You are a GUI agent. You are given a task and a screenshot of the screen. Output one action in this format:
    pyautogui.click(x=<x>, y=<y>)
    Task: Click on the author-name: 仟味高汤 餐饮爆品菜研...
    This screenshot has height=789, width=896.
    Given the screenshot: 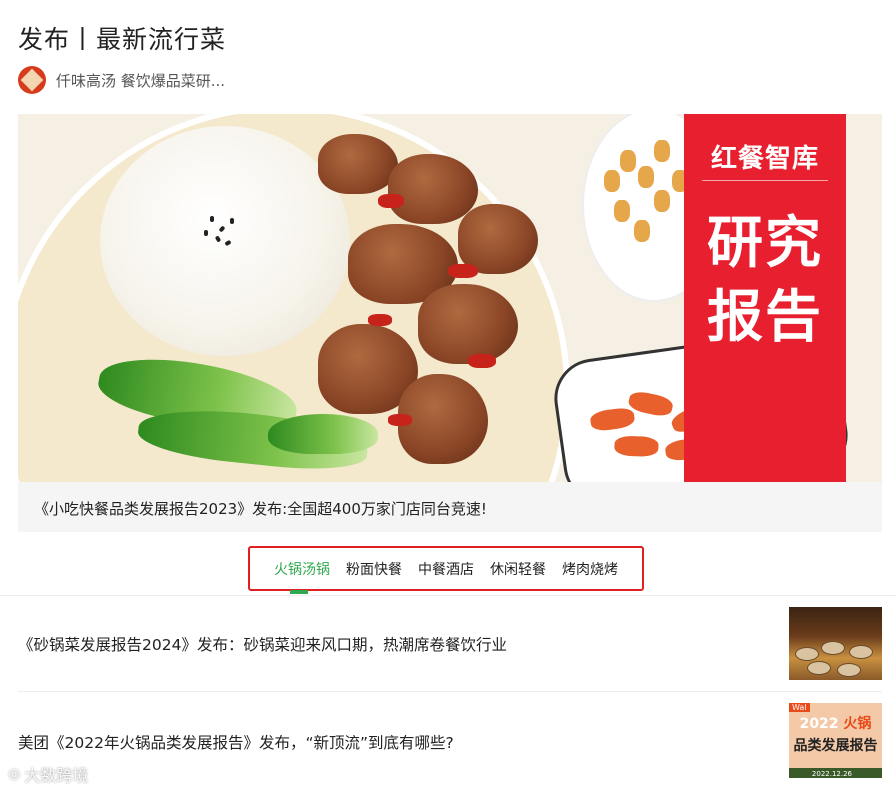 What is the action you would take?
    pyautogui.click(x=140, y=80)
    